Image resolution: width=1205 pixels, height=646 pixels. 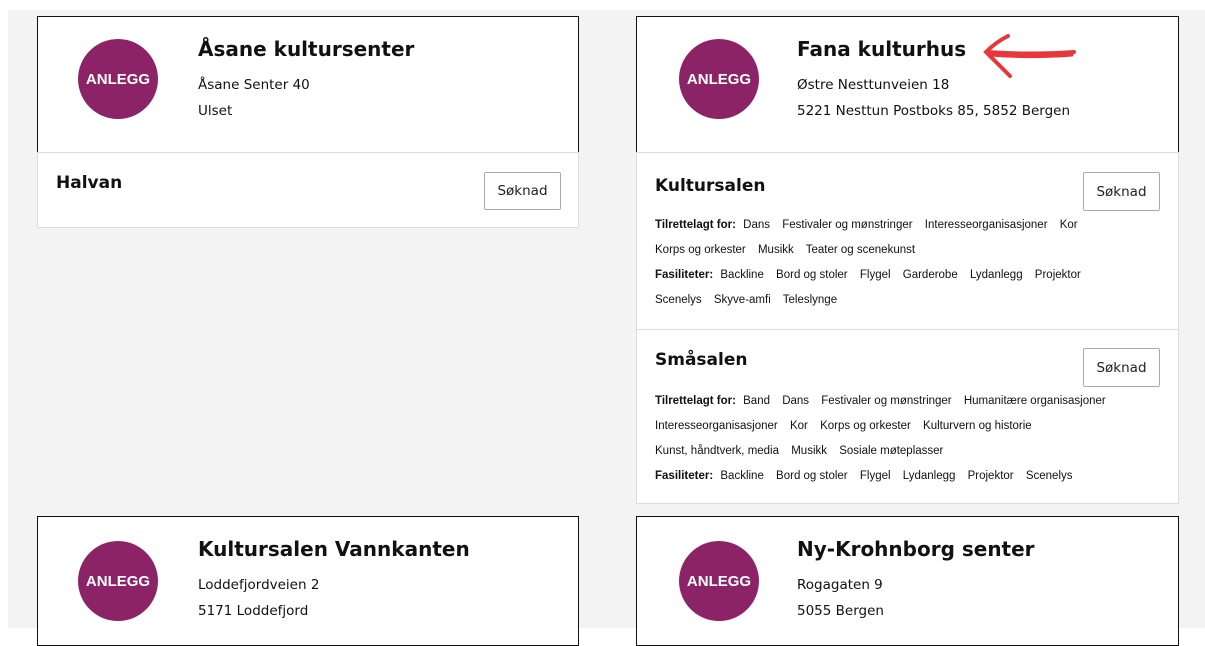 What do you see at coordinates (259, 585) in the screenshot?
I see `facility-address-line1: Loddefjordveien 2` at bounding box center [259, 585].